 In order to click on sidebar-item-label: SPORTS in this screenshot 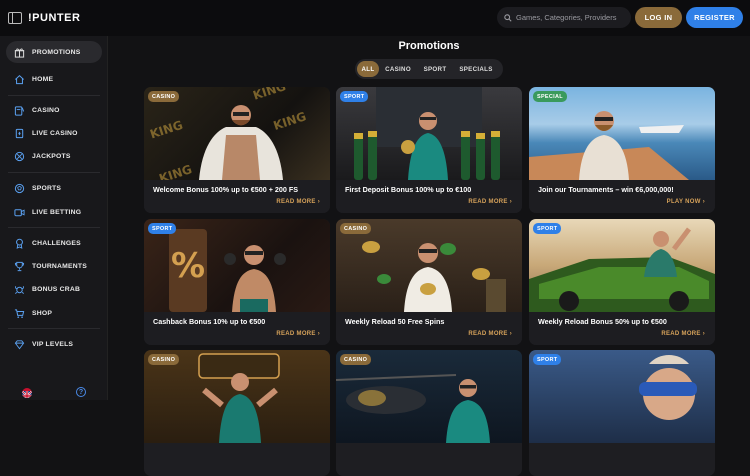, I will do `click(47, 188)`.